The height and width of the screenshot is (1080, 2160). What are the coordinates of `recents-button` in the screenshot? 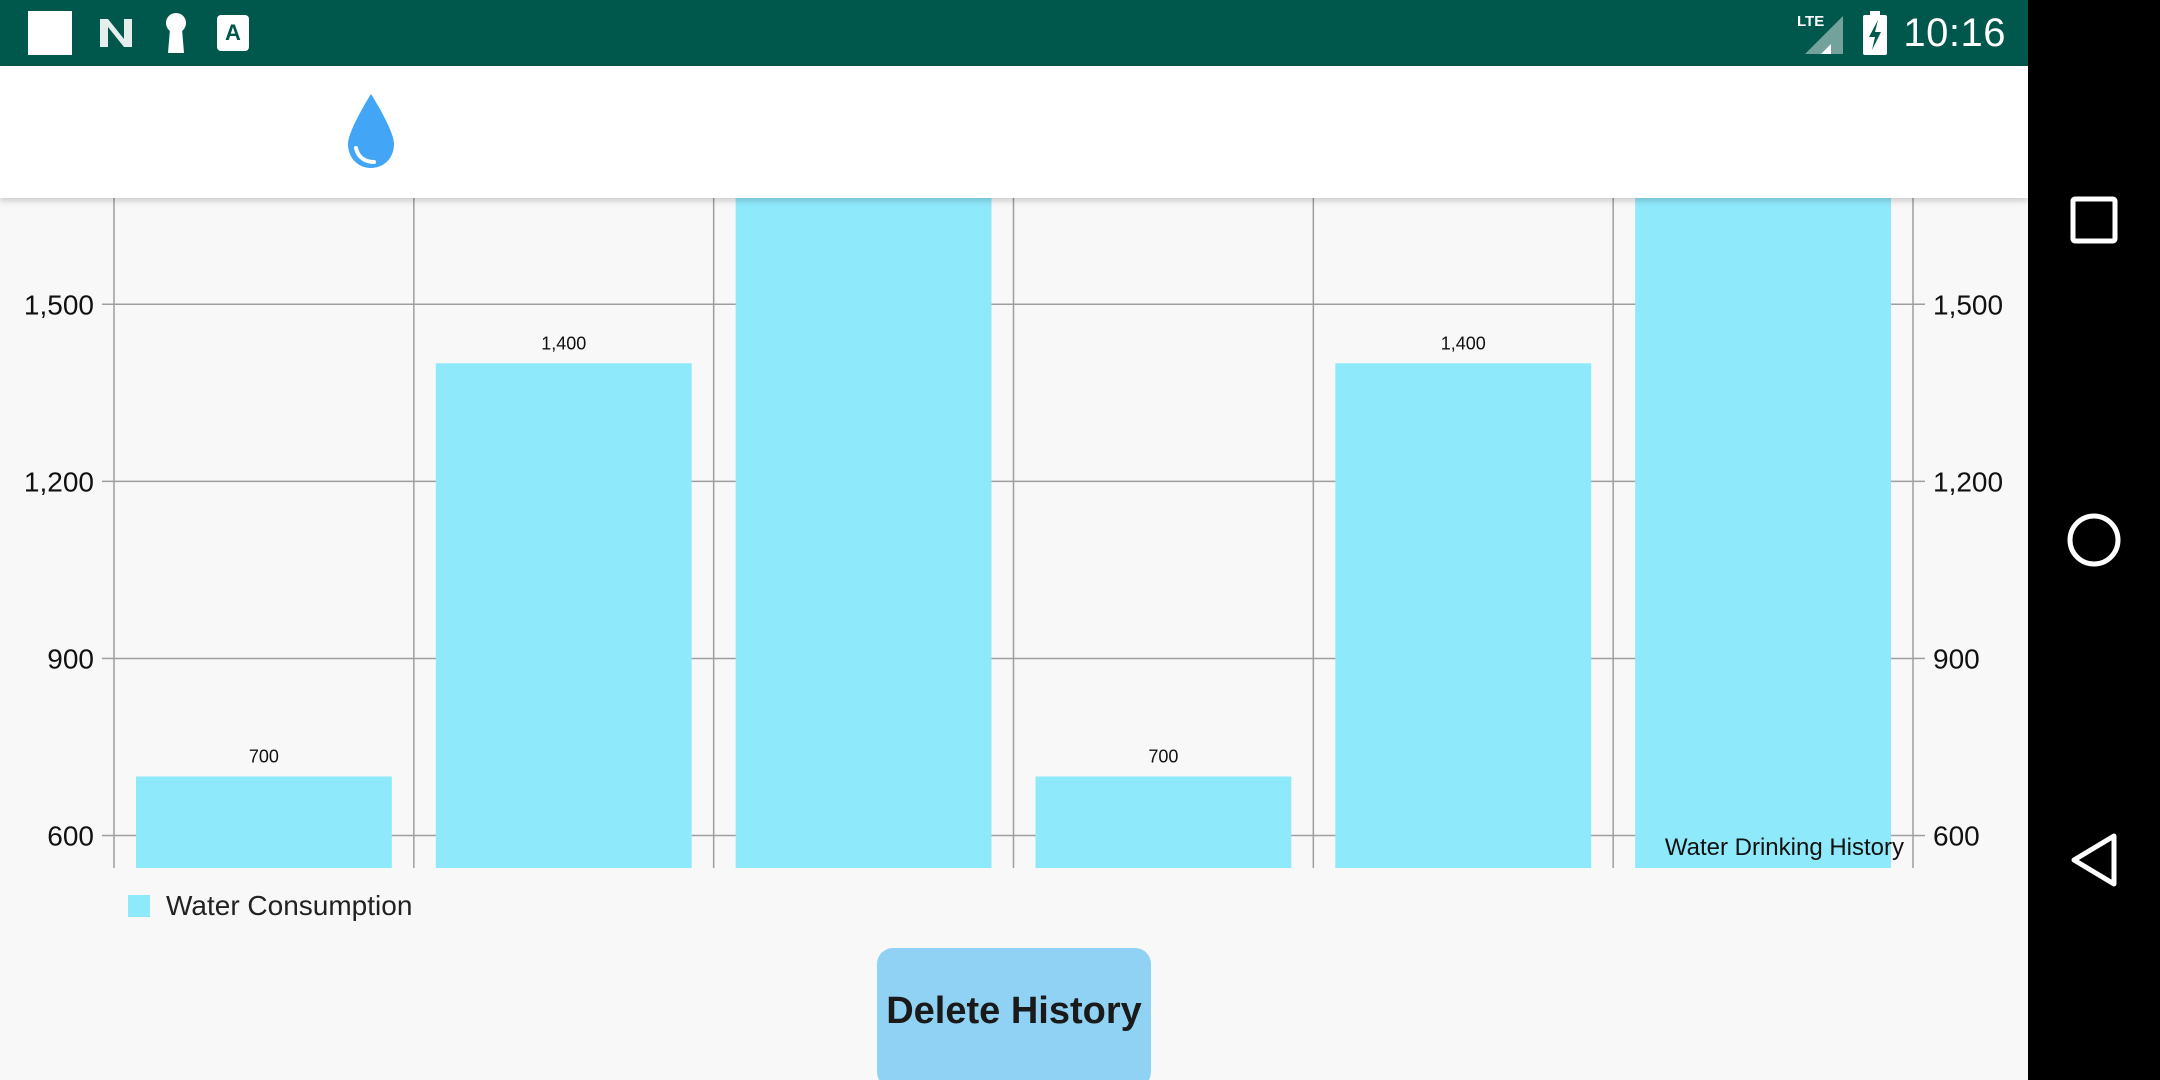 It's located at (2094, 220).